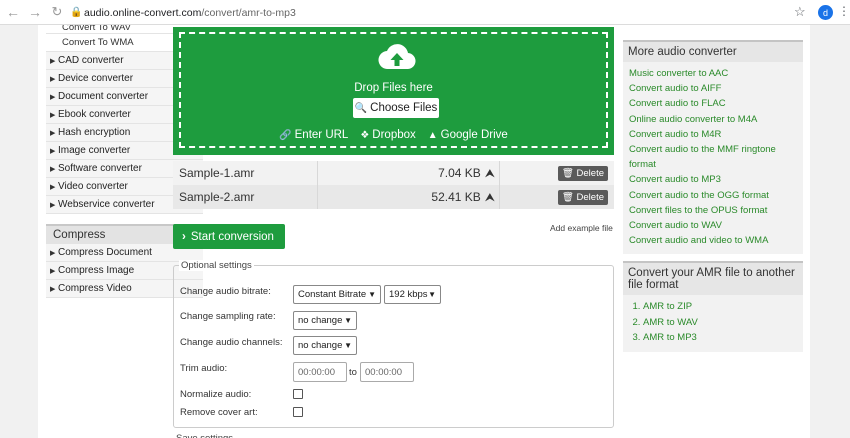 The height and width of the screenshot is (438, 850). Describe the element at coordinates (96, 78) in the screenshot. I see `sidebar-item-label: Device converter` at that location.